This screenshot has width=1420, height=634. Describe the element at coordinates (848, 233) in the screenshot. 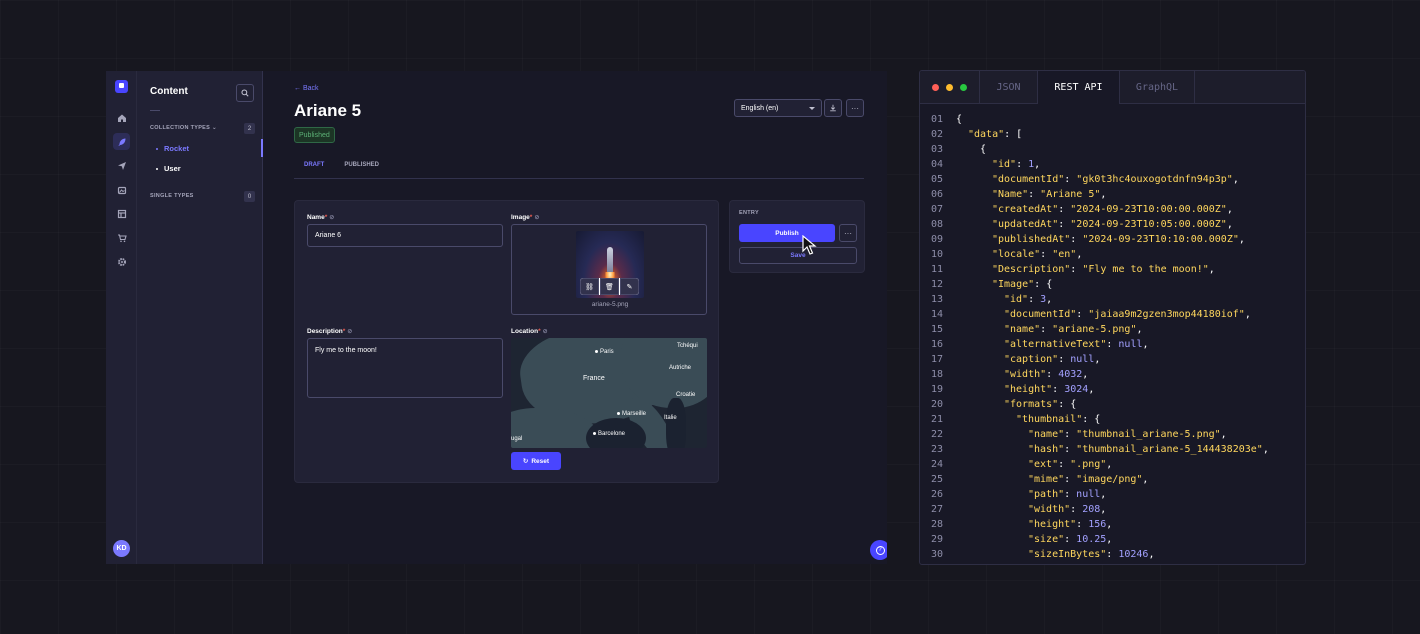

I see `entry-more-button: ···` at that location.